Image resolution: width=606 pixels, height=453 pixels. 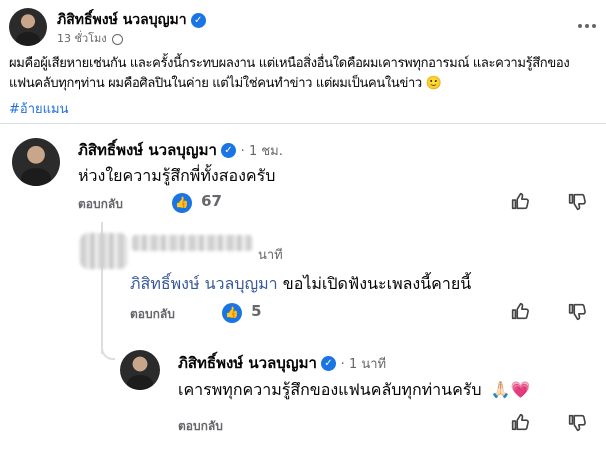 I want to click on more-options-icon, so click(x=587, y=22).